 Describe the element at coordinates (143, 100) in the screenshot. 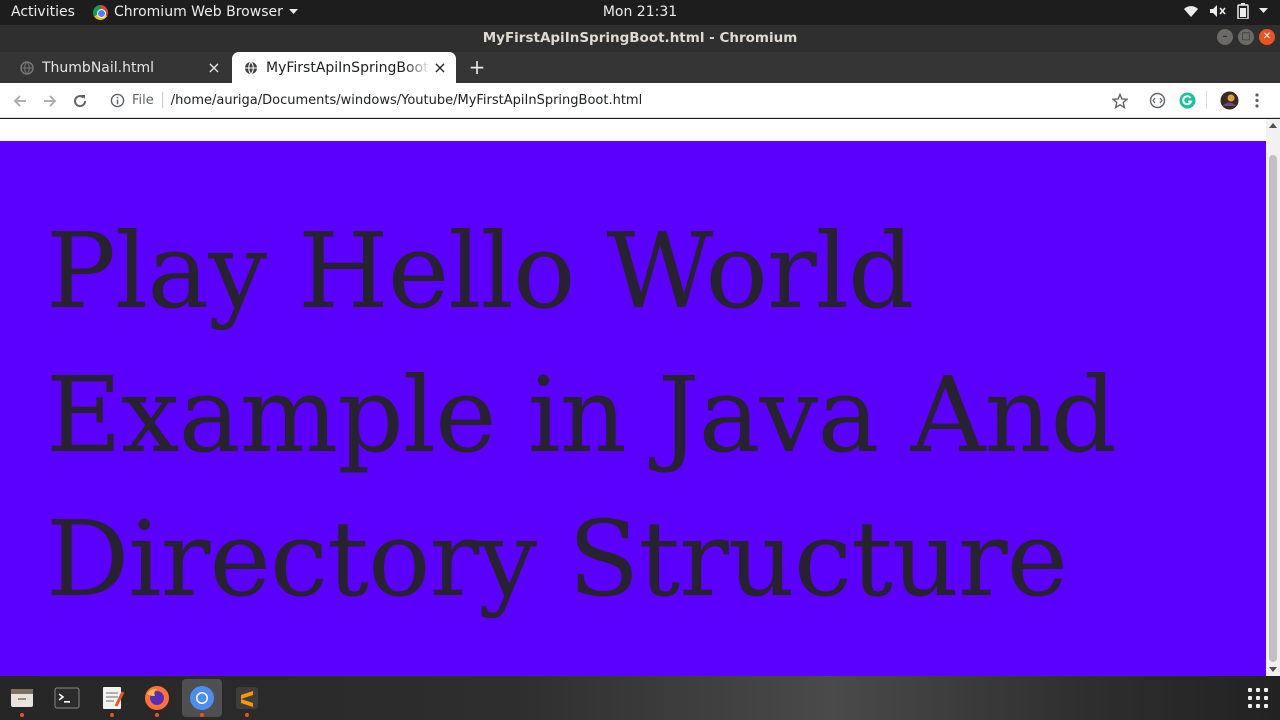

I see `scheme-label: File` at that location.